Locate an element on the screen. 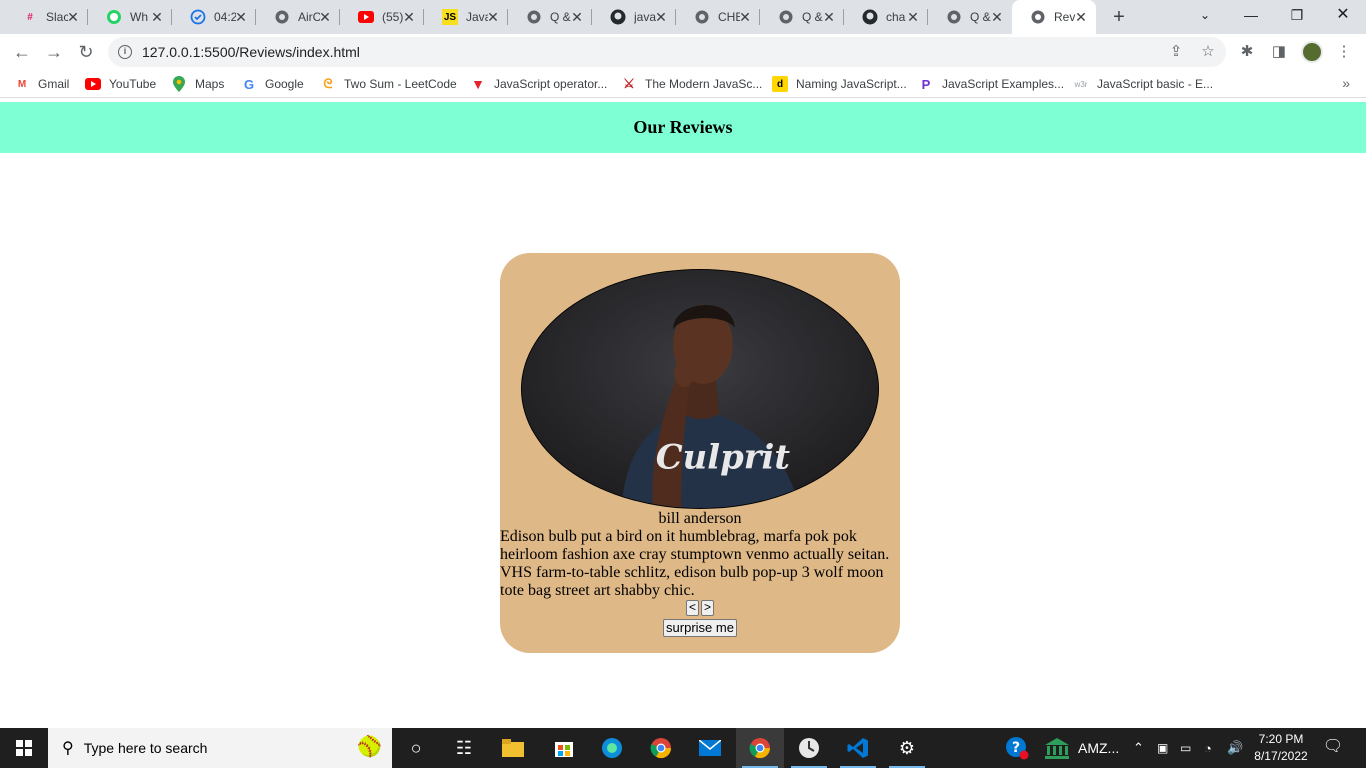  browser-tab: (55) ✕ is located at coordinates (382, 17).